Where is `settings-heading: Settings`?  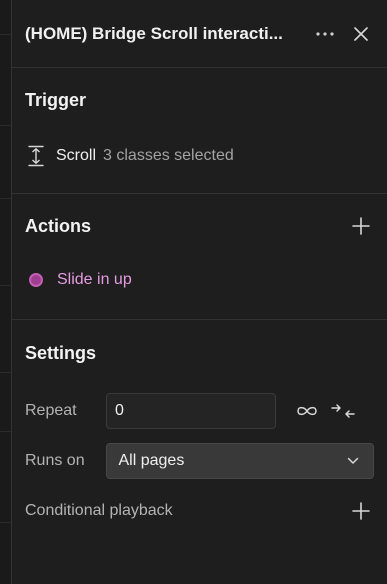 settings-heading: Settings is located at coordinates (61, 352).